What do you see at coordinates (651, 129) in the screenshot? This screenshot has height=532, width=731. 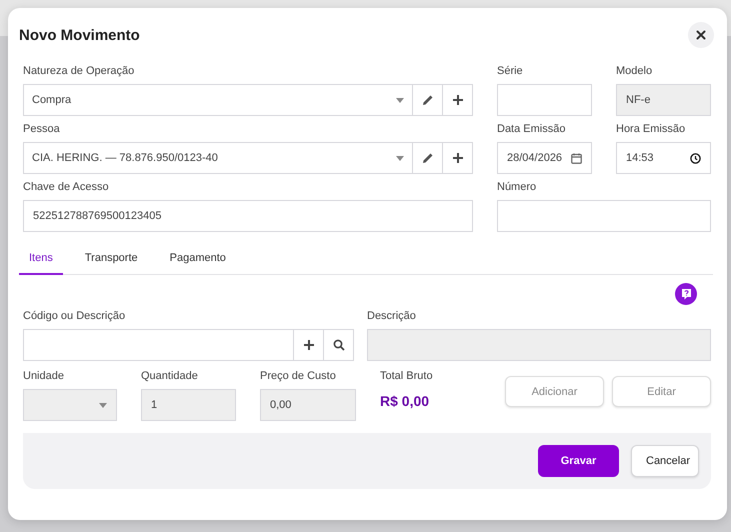 I see `field-label: Hora Emissão` at bounding box center [651, 129].